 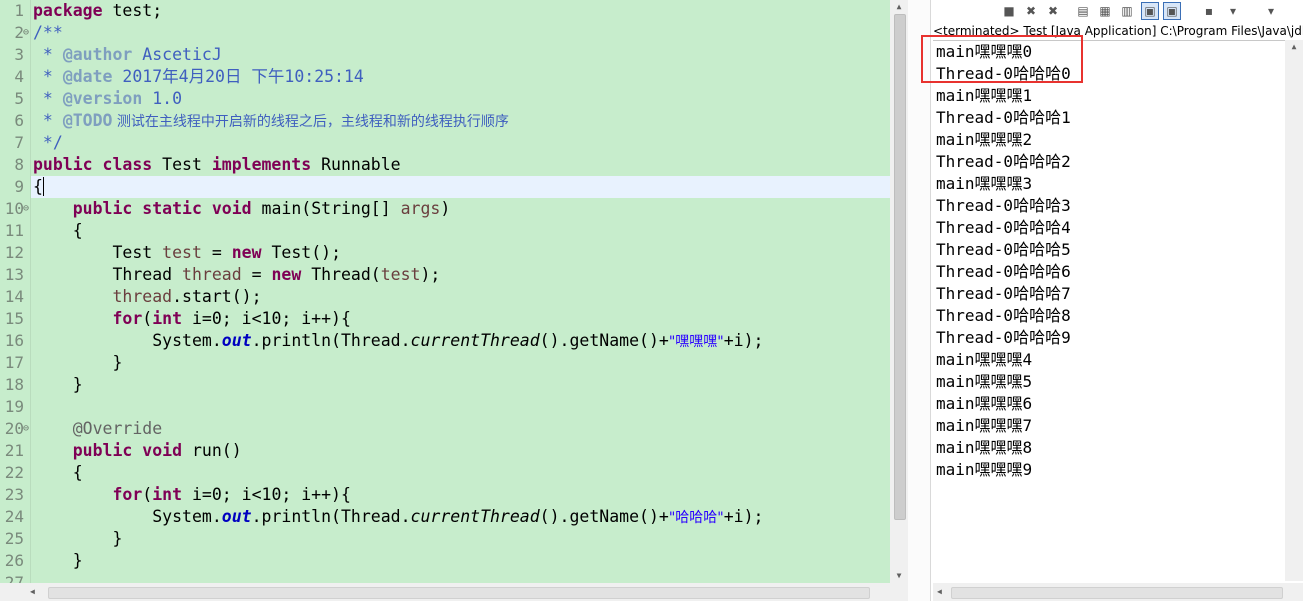 What do you see at coordinates (68, 10) in the screenshot?
I see `keyword: package` at bounding box center [68, 10].